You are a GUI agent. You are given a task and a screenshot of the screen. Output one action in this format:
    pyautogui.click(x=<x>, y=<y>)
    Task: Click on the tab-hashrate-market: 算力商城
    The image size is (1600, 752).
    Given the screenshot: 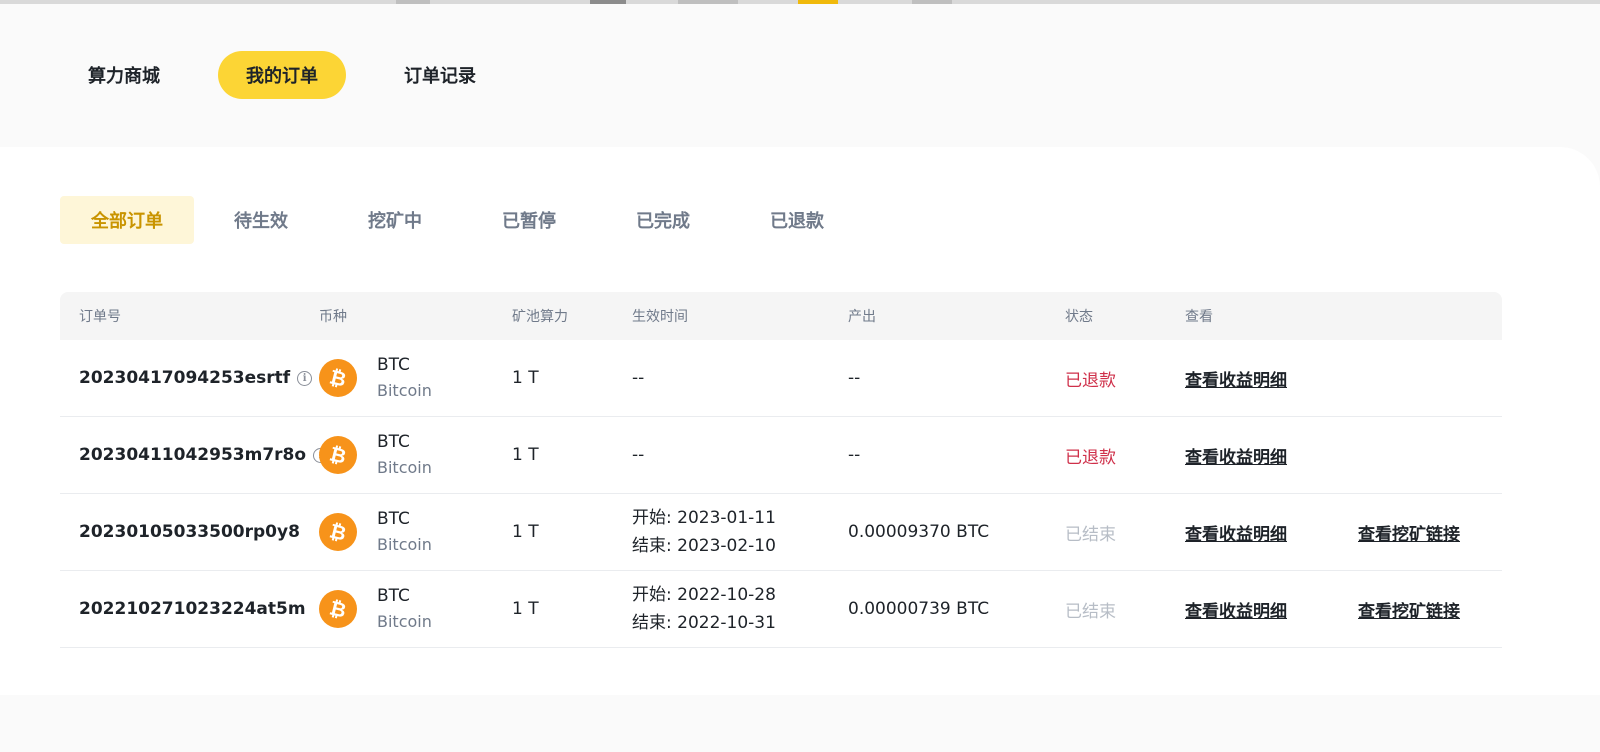 What is the action you would take?
    pyautogui.click(x=124, y=75)
    